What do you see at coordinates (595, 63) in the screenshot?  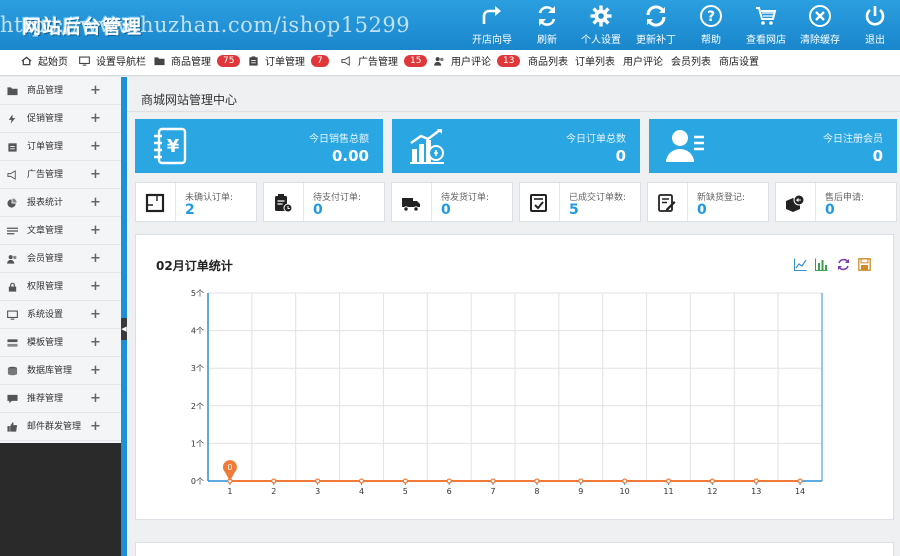 I see `nav-link-order-list: 订单列表` at bounding box center [595, 63].